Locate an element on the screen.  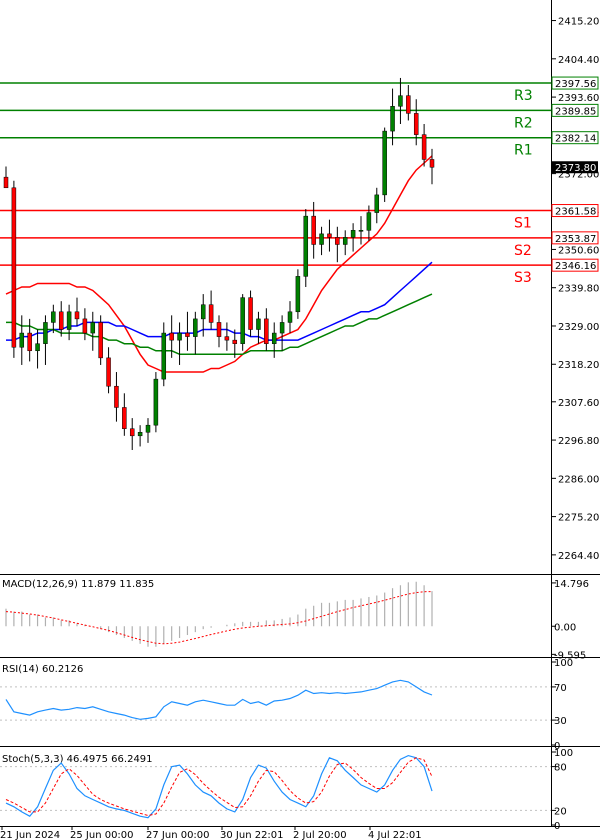
stoch-label: Stoch(5,3,3) 46.4975 66.2491 is located at coordinates (77, 759).